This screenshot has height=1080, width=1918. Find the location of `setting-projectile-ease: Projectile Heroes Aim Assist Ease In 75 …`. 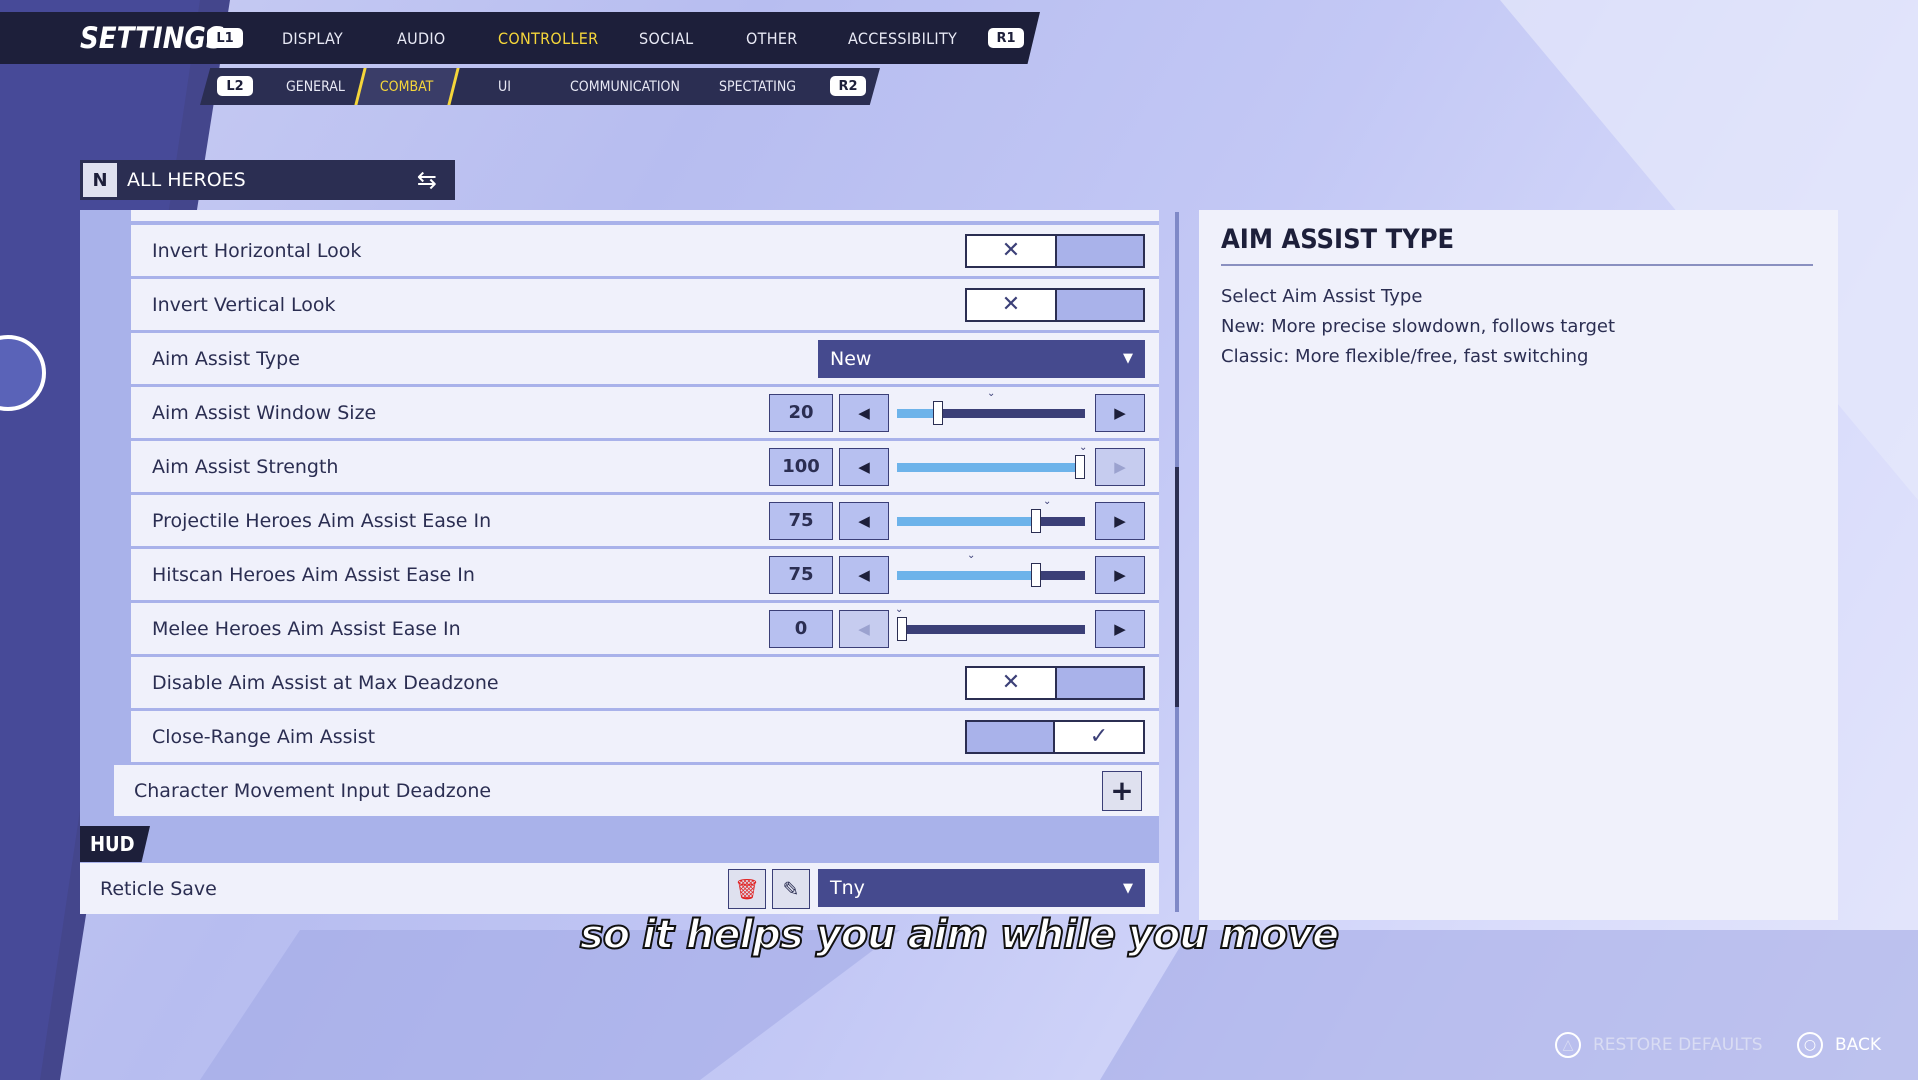

setting-projectile-ease: Projectile Heroes Aim Assist Ease In 75 … is located at coordinates (645, 520).